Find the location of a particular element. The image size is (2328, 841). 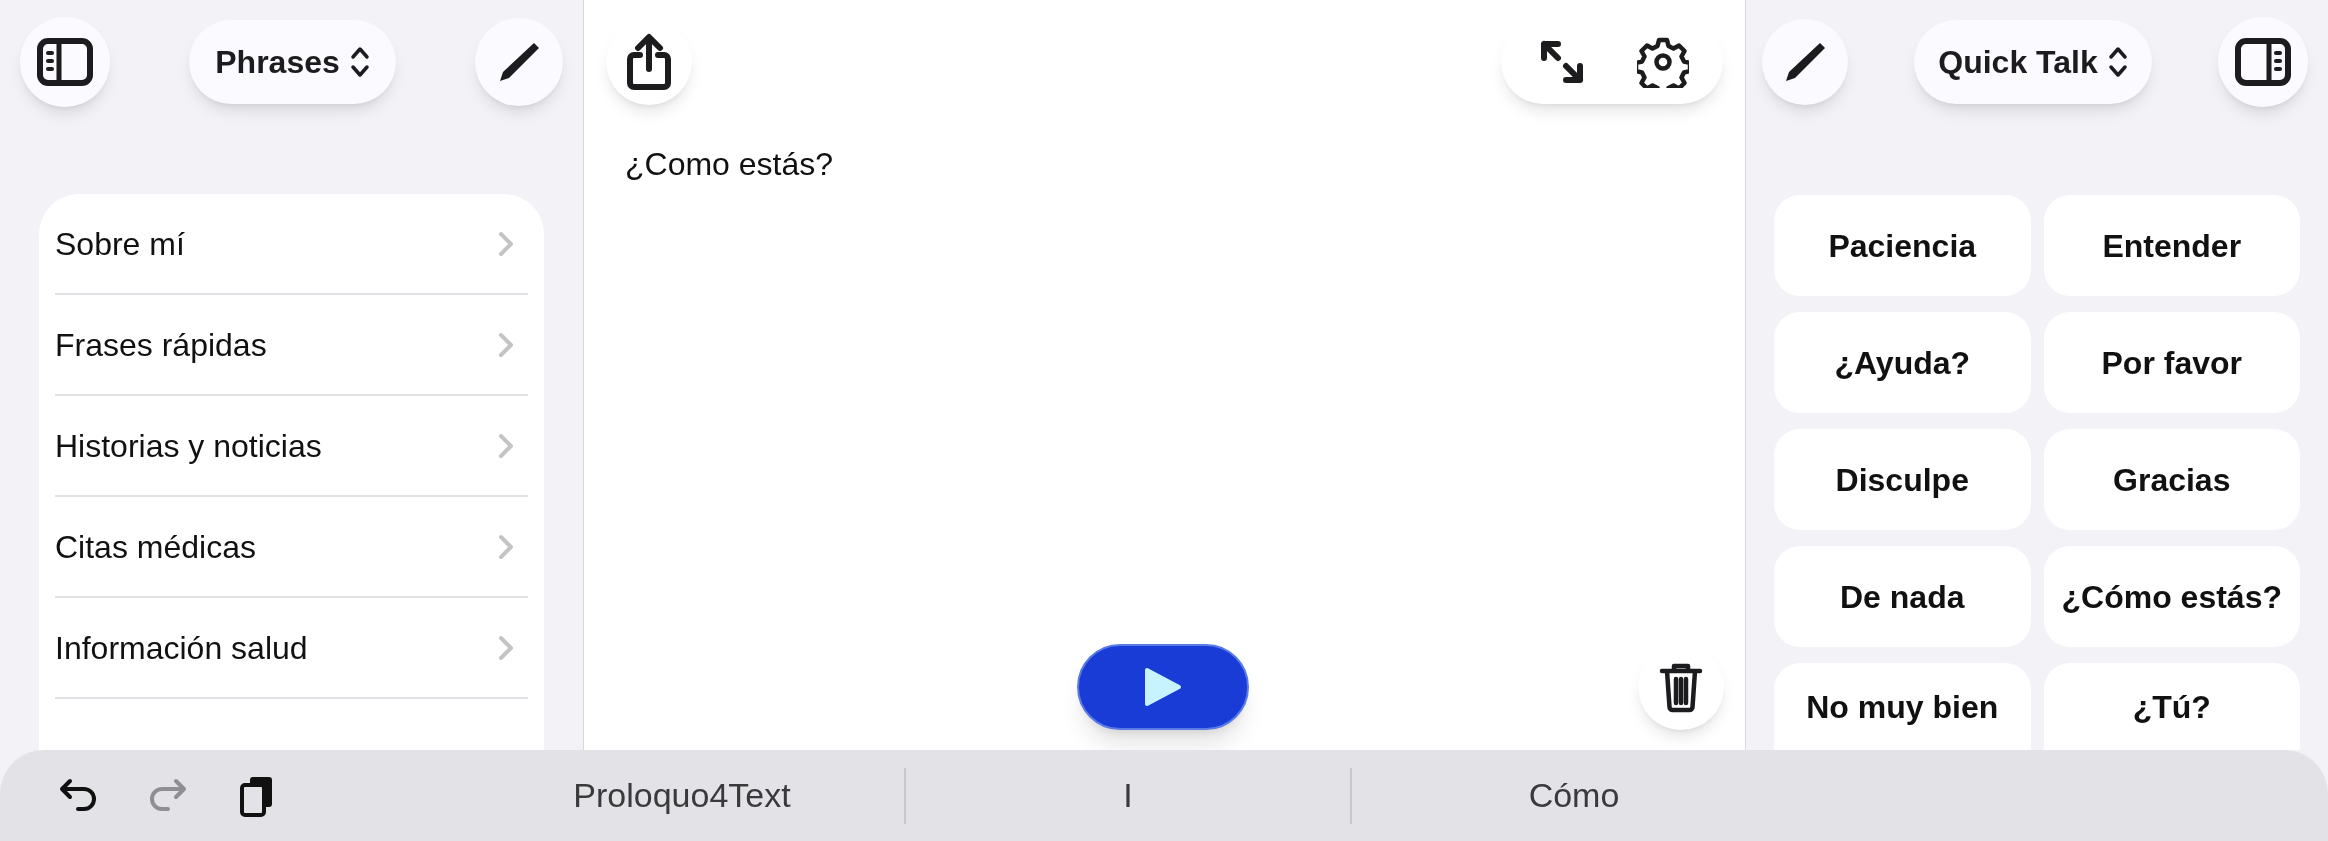

word-suggestion: Proloquo4Text is located at coordinates (682, 795).